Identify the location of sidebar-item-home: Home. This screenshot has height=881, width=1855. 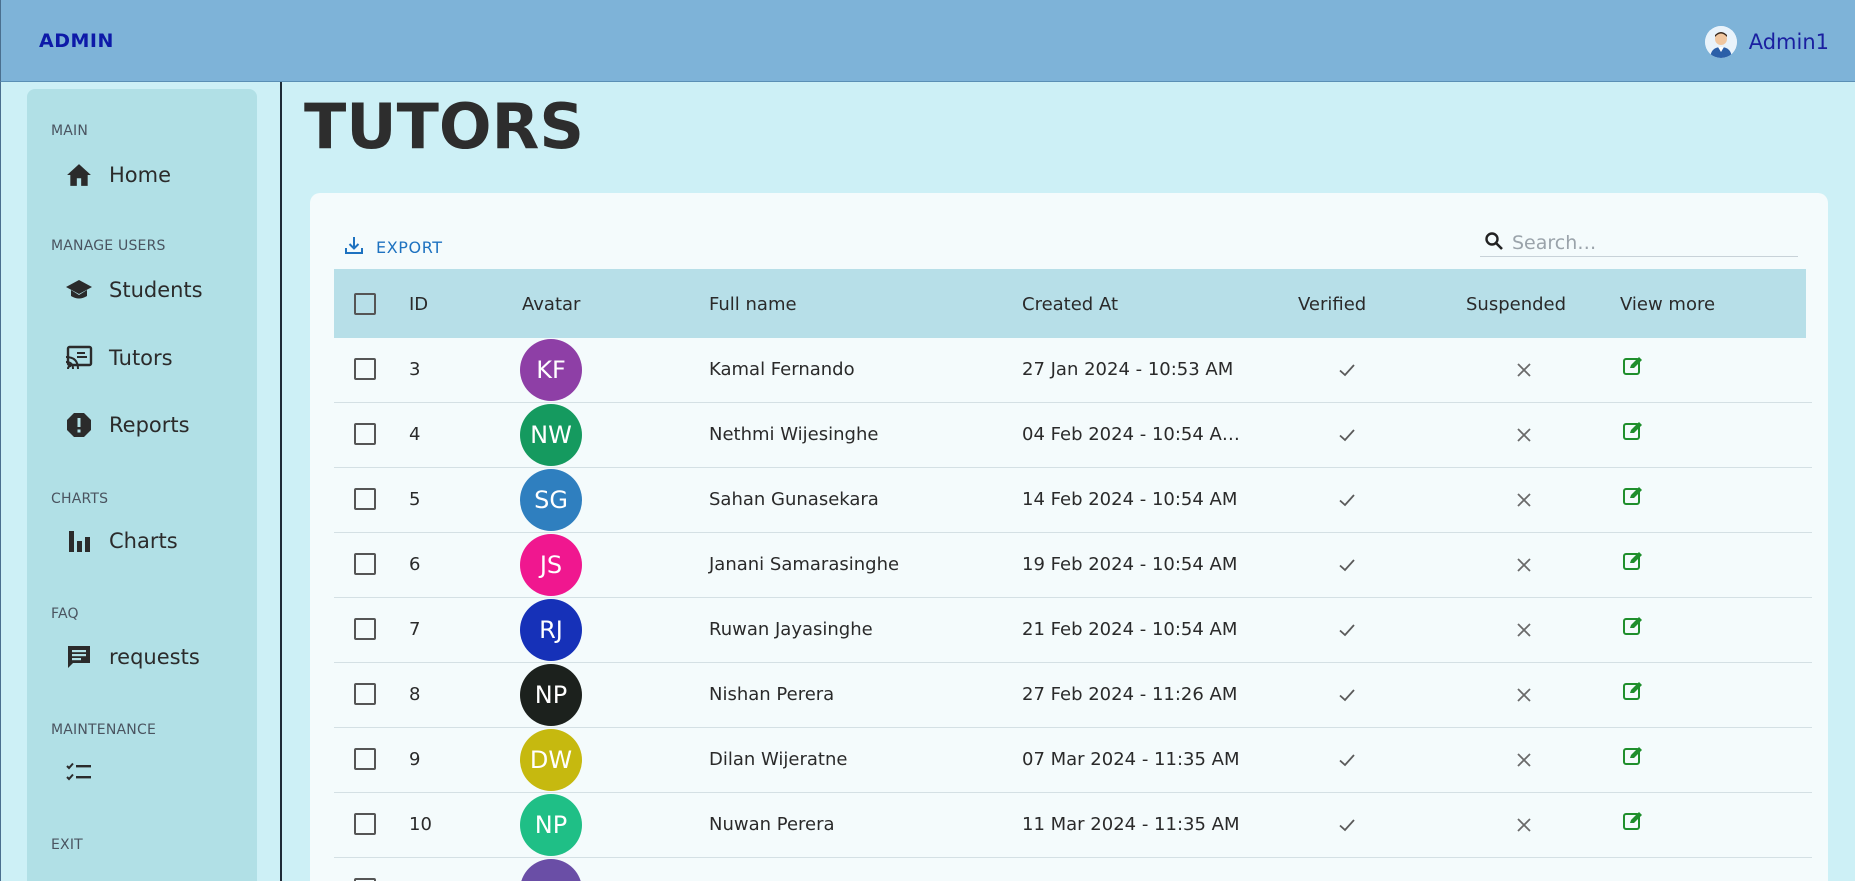
(118, 175).